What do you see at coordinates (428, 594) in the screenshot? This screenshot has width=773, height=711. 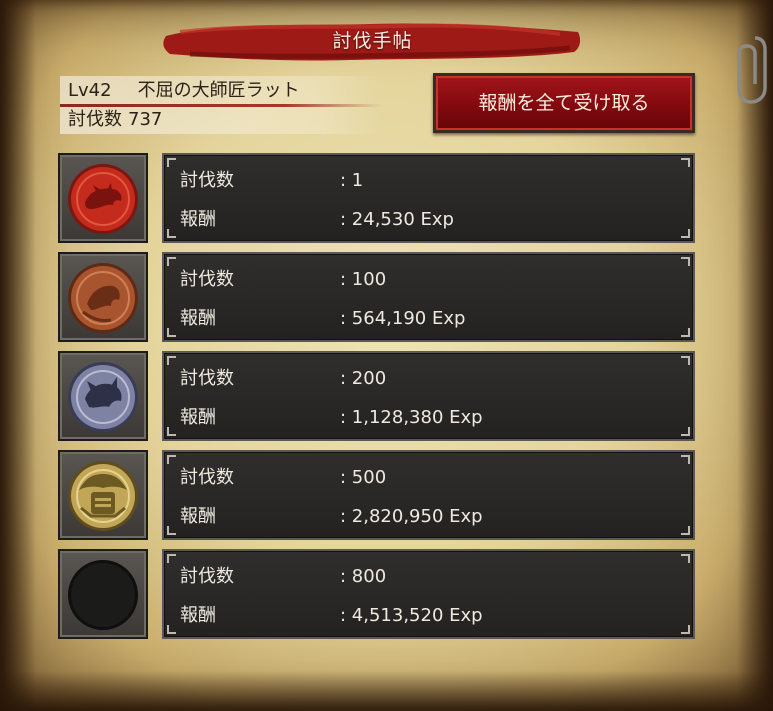 I see `reward-panel: 討伐数 : 800 報酬 : 4,513,520 Exp` at bounding box center [428, 594].